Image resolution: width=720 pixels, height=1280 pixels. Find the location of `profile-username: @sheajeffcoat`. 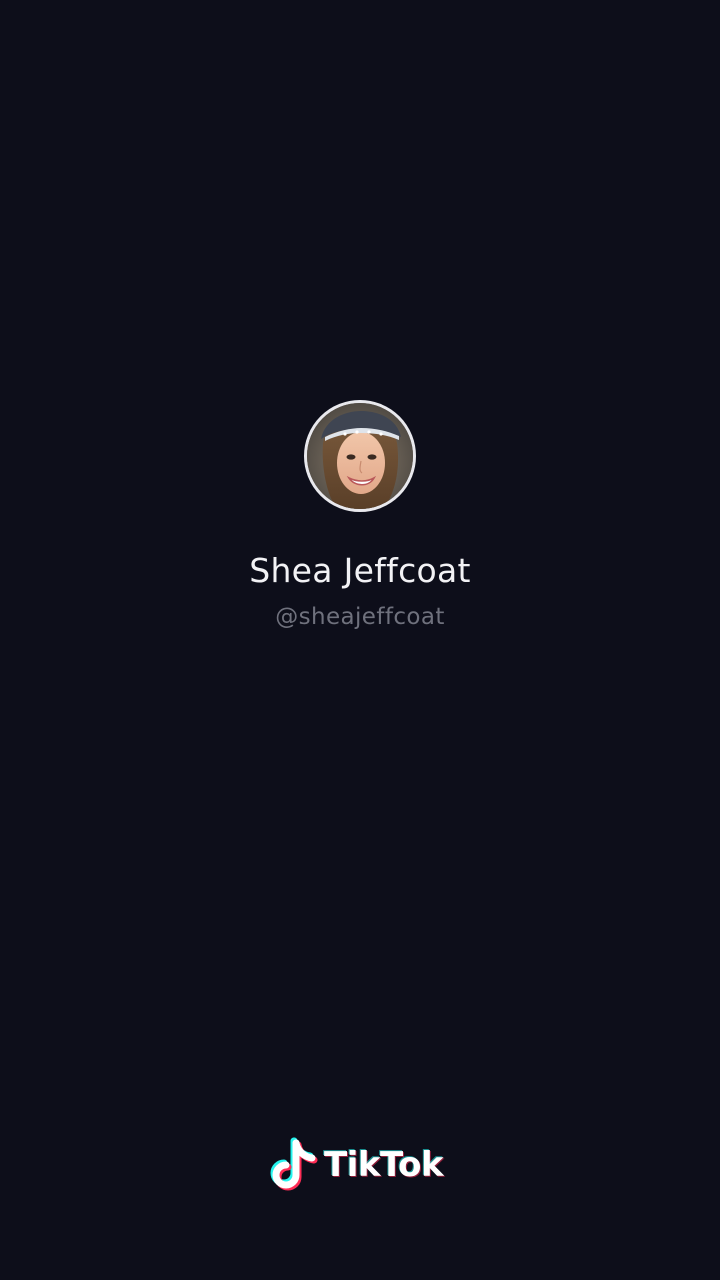

profile-username: @sheajeffcoat is located at coordinates (360, 617).